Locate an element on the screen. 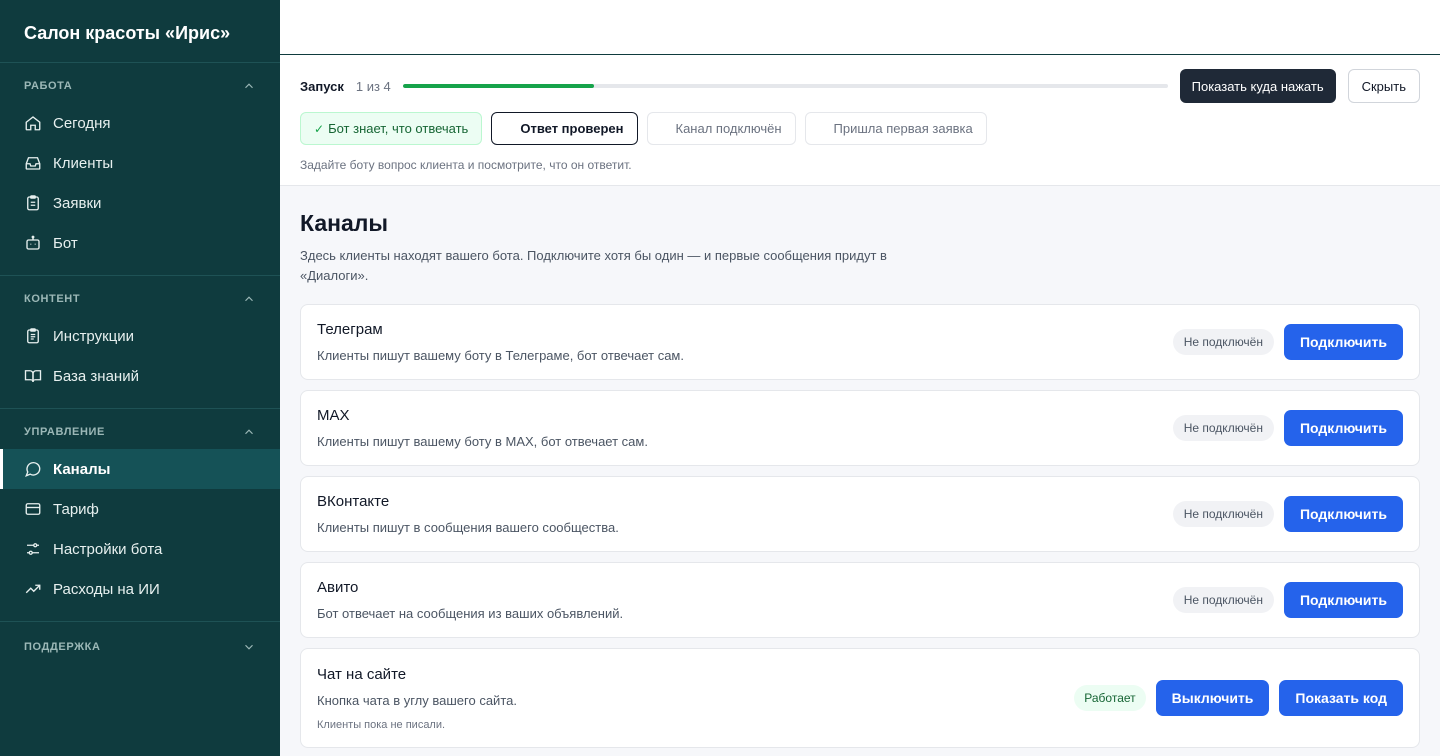 The height and width of the screenshot is (756, 1440). onboarding-progress-bar is located at coordinates (785, 86).